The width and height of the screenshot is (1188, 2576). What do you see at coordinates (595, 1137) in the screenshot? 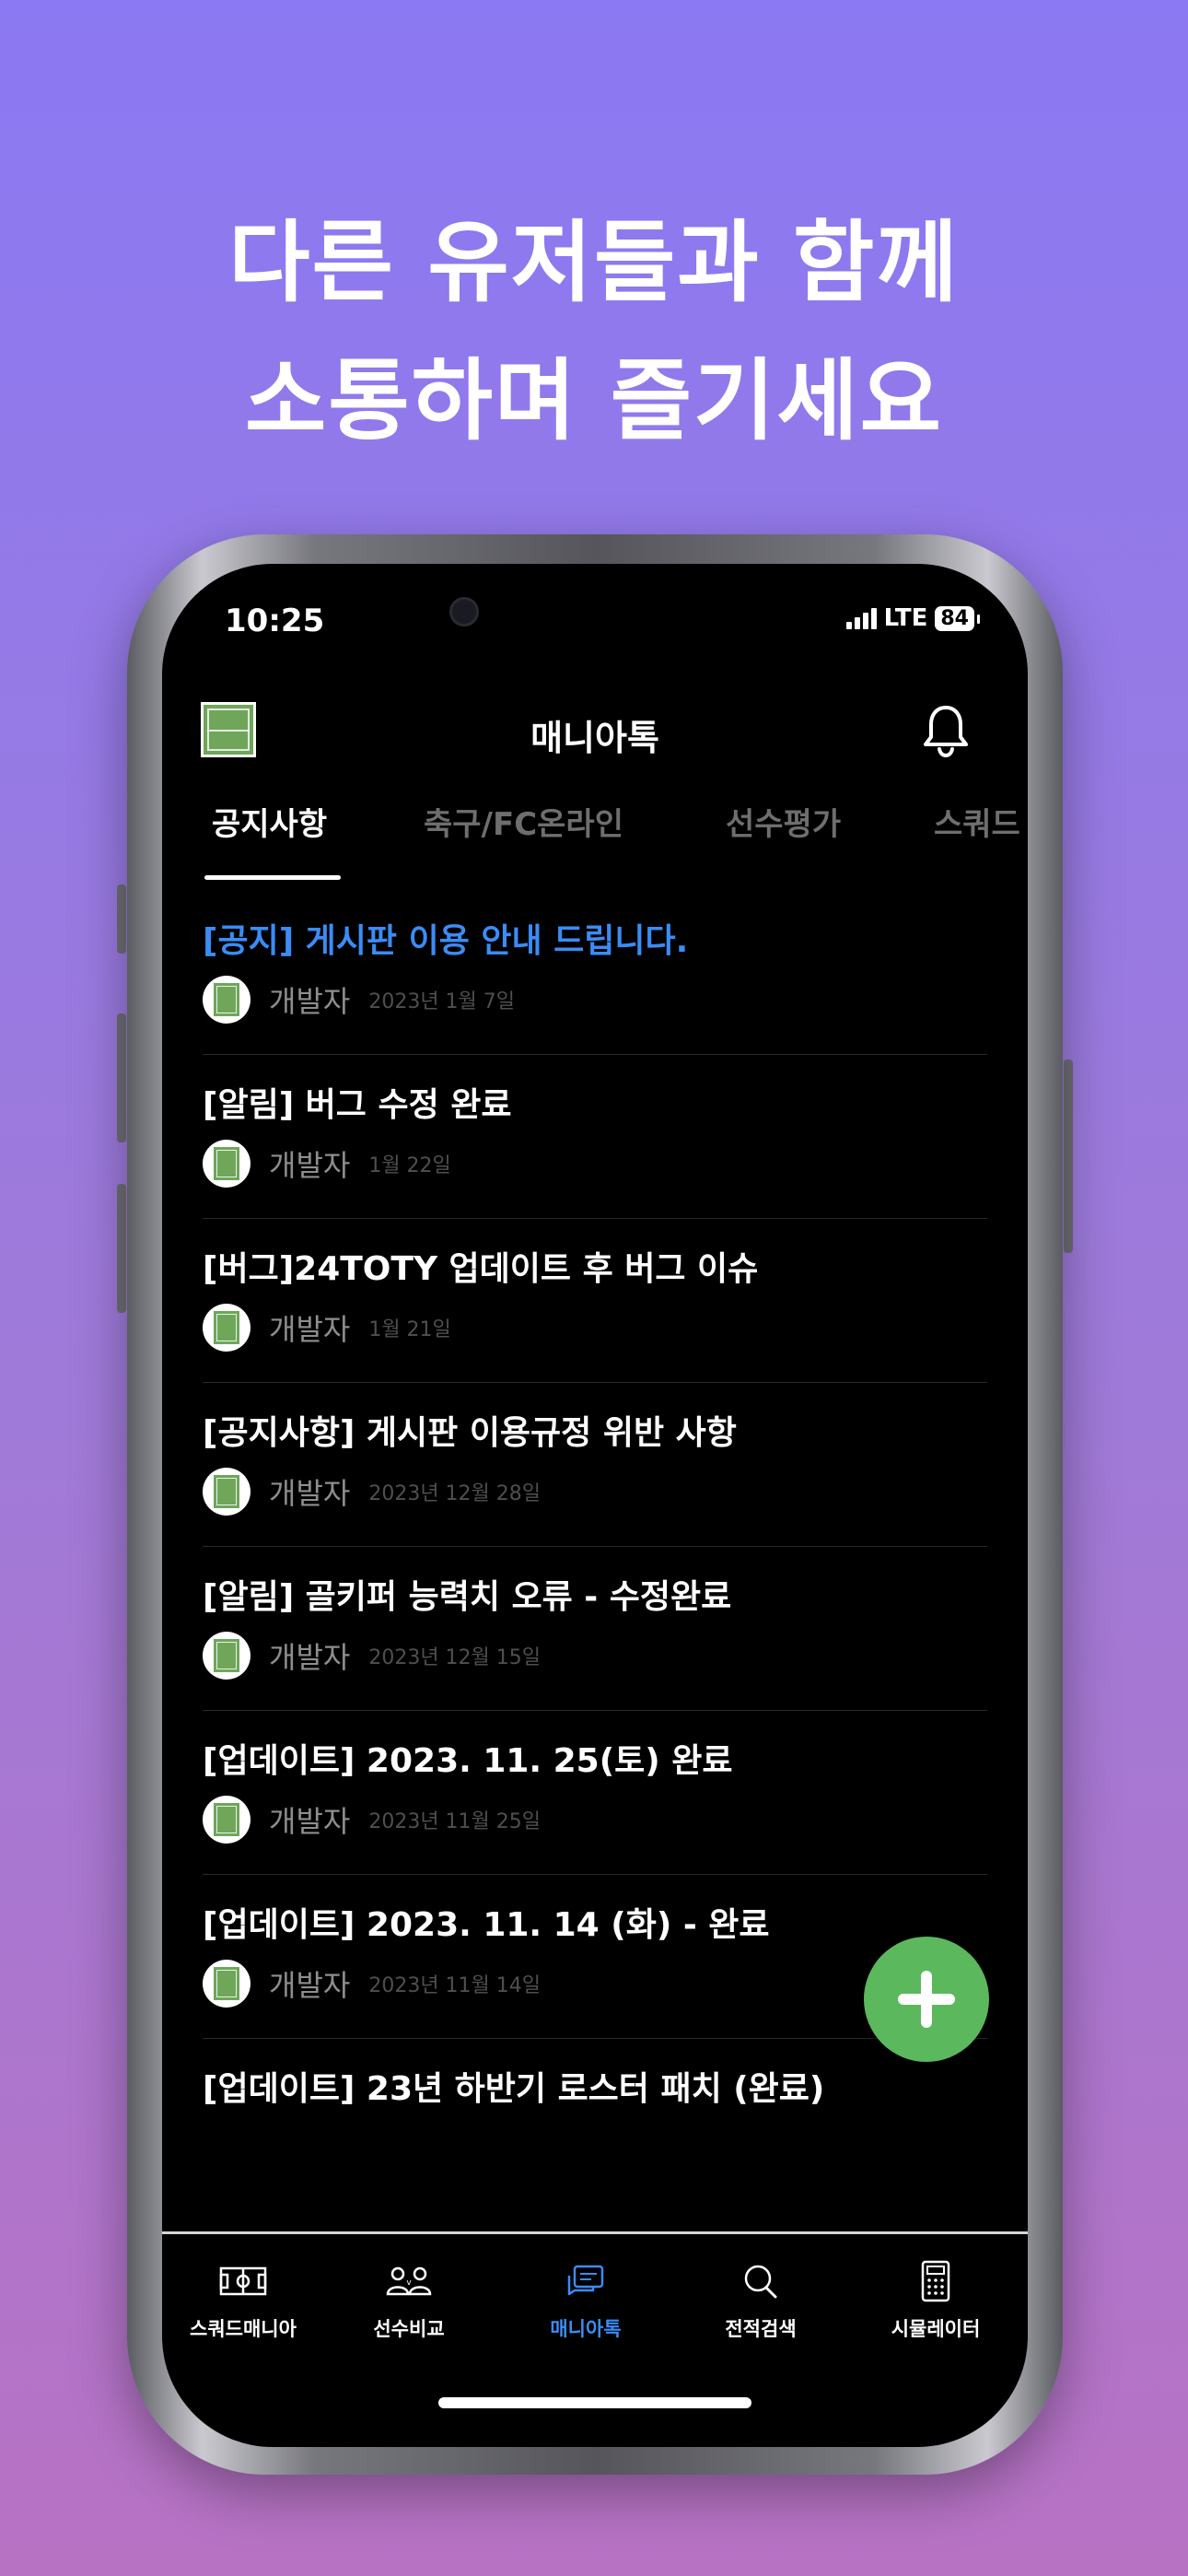
I see `list-item: [알림] 버그 수정 완료 개발자 1월 22일` at bounding box center [595, 1137].